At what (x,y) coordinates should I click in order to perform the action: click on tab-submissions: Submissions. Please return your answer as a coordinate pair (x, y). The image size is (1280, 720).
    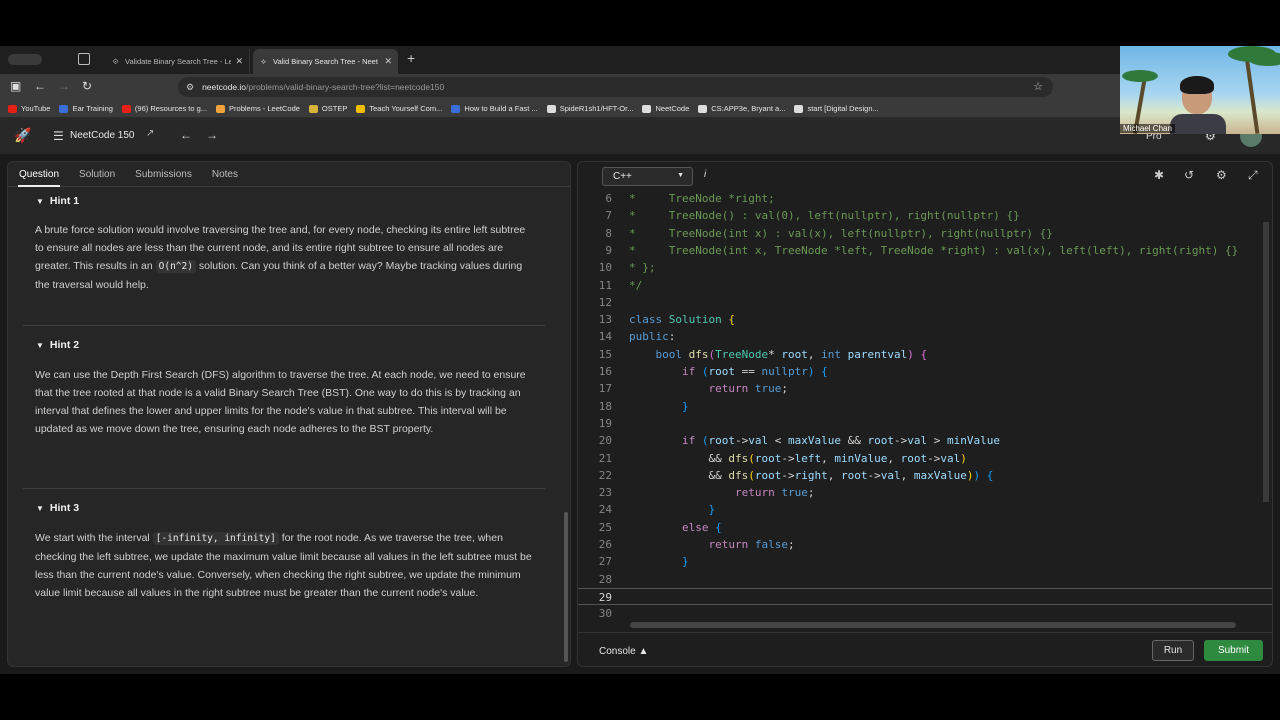
    Looking at the image, I should click on (163, 174).